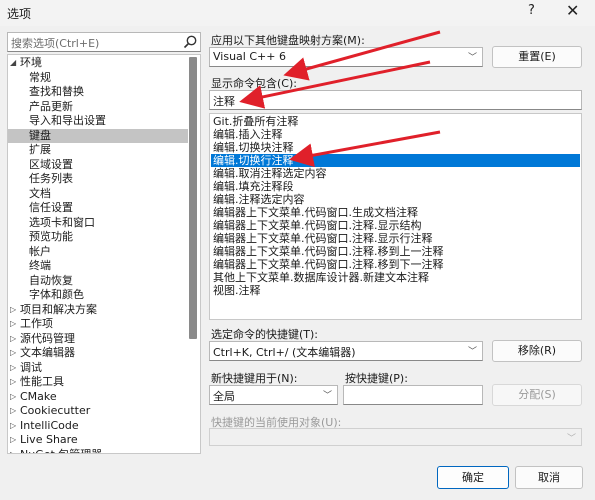  Describe the element at coordinates (395, 147) in the screenshot. I see `command-list-item: 编辑.切换块注释` at that location.